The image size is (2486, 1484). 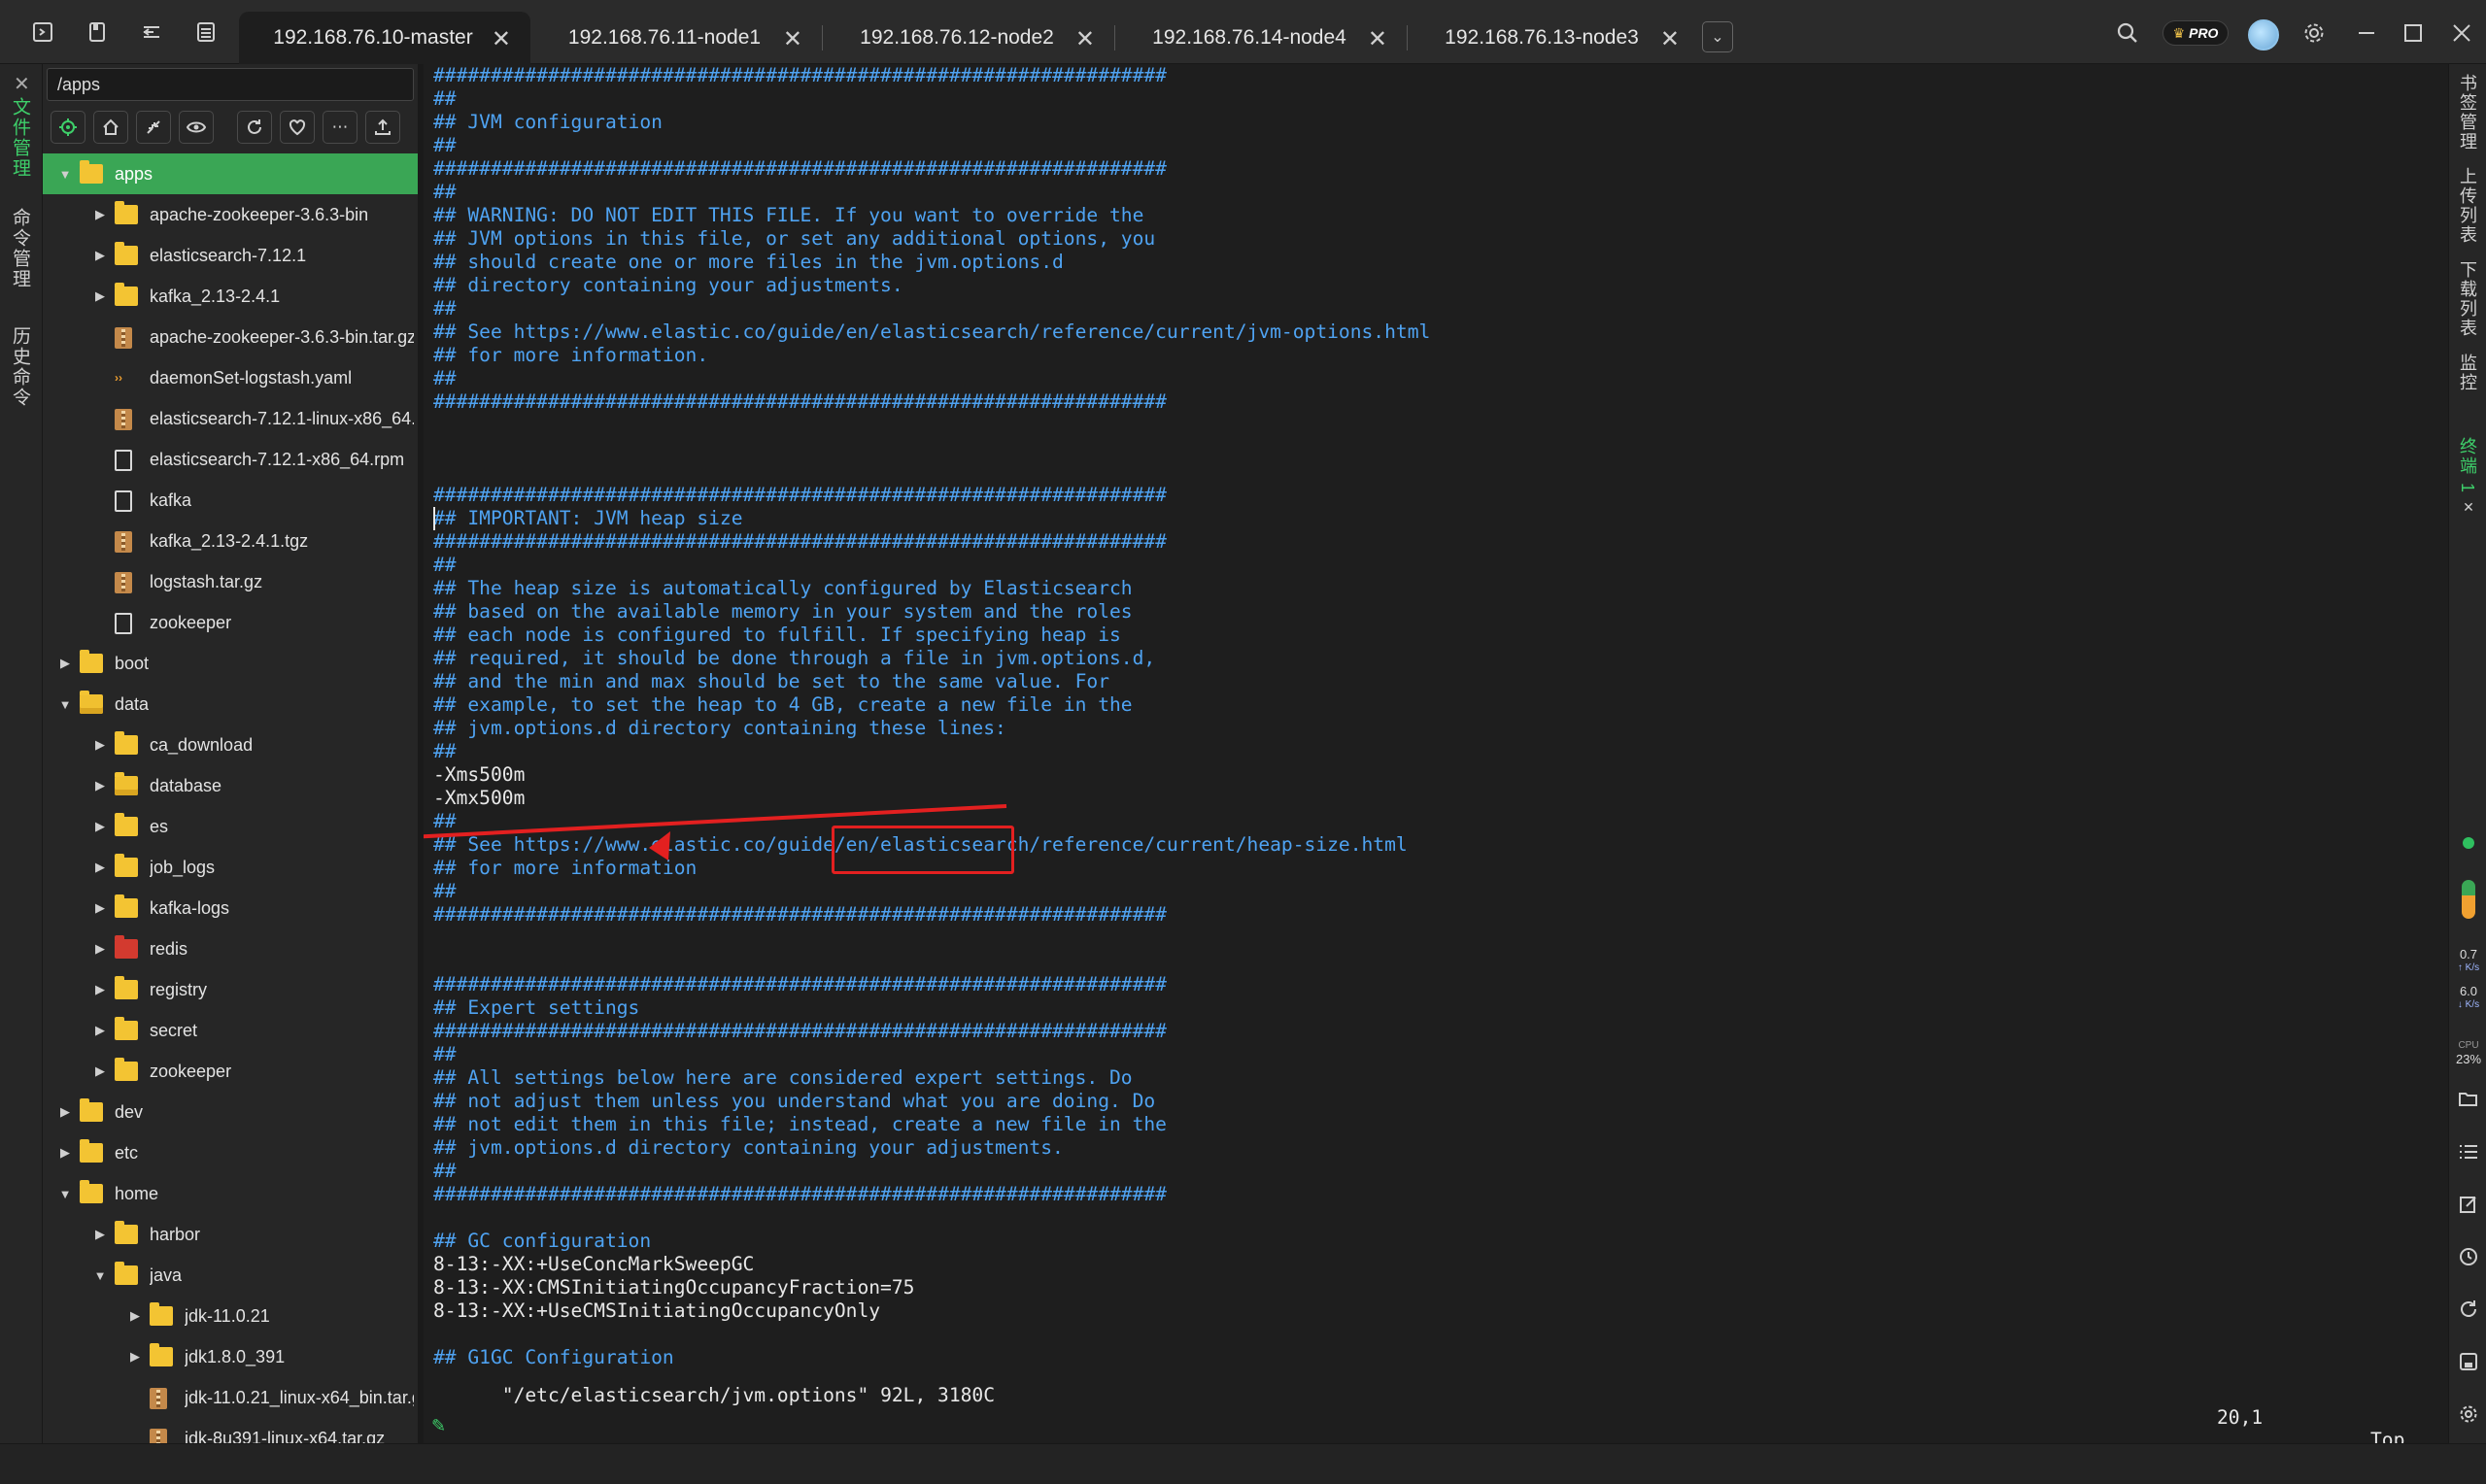 I want to click on tab-master: 192.168.76.10-master ✕, so click(x=384, y=38).